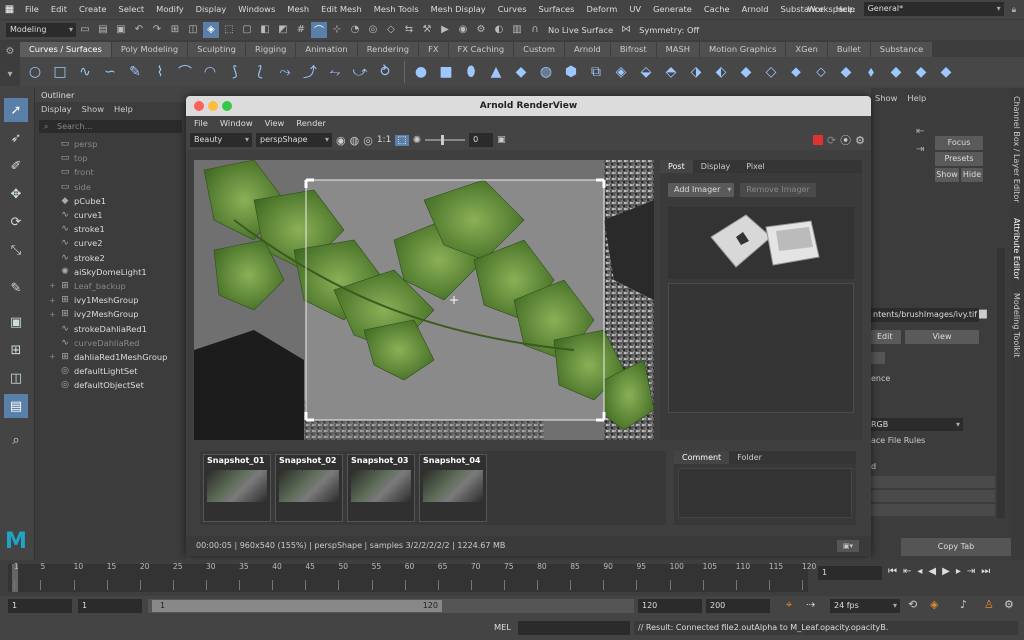  I want to click on tab-attribute-editor: Attribute Editor, so click(1016, 249).